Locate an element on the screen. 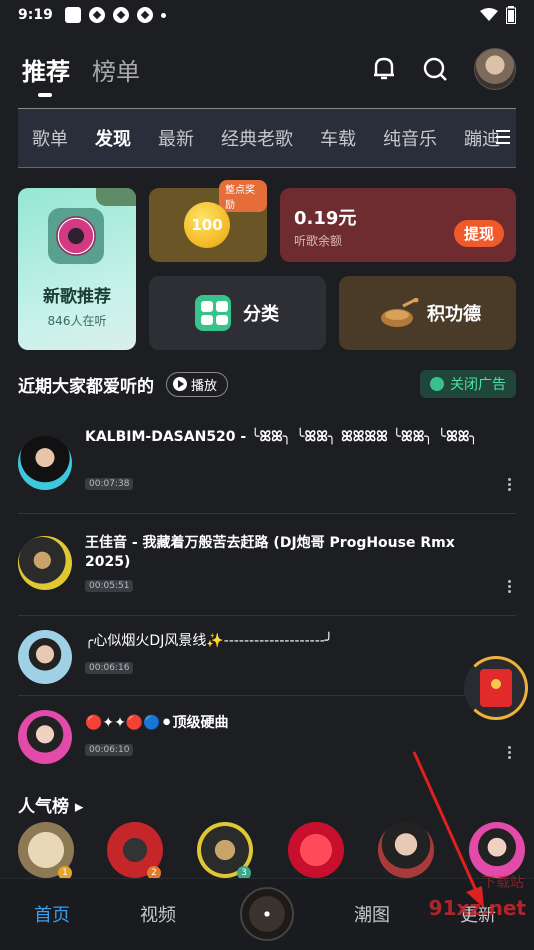 This screenshot has height=950, width=534. play-icon is located at coordinates (180, 384).